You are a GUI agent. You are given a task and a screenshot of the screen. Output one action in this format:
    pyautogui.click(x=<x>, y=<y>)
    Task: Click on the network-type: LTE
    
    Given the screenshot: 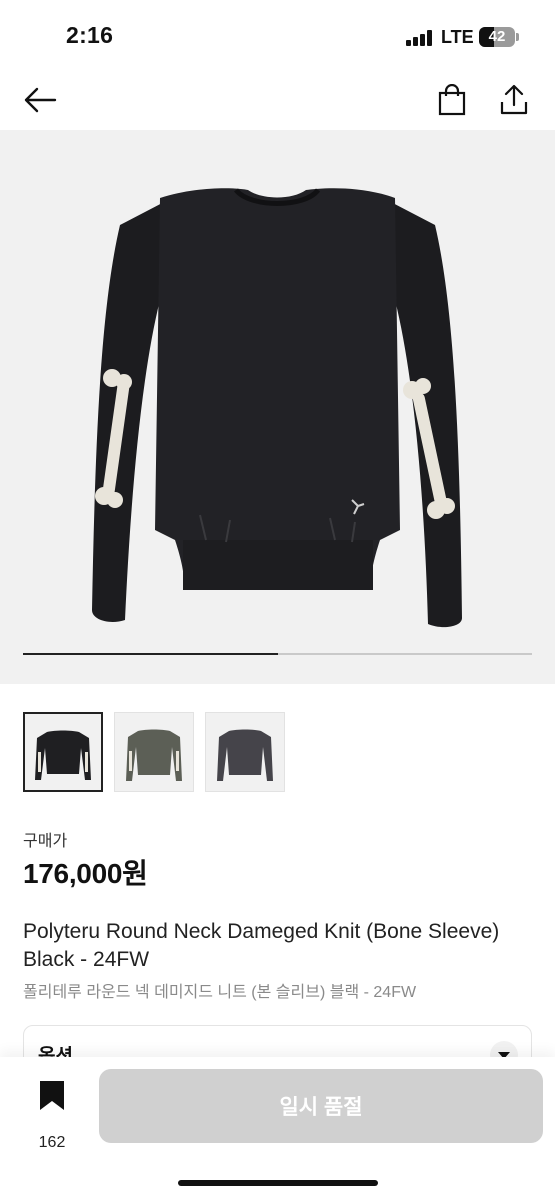 What is the action you would take?
    pyautogui.click(x=457, y=37)
    